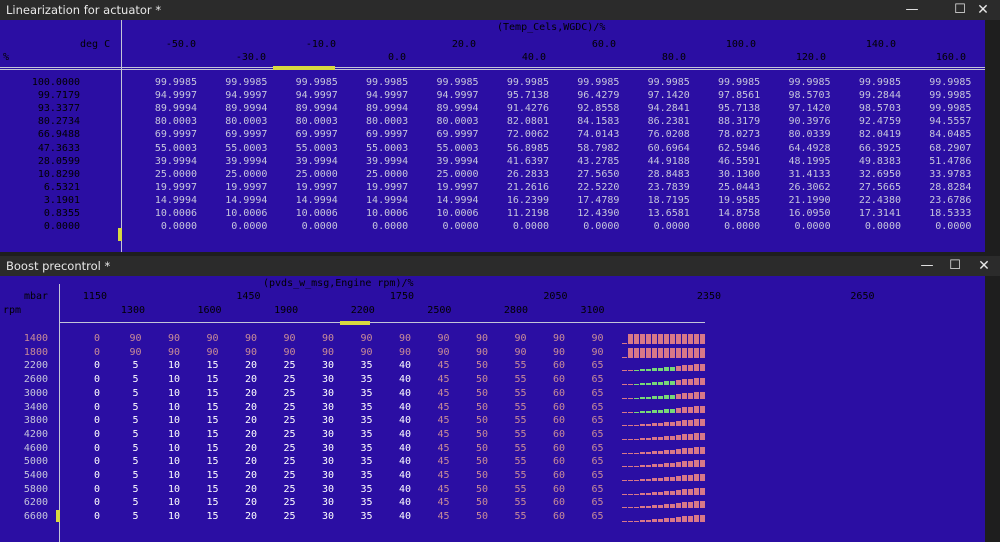 Image resolution: width=1000 pixels, height=542 pixels. Describe the element at coordinates (313, 174) in the screenshot. I see `table-cell: 25.0000` at that location.